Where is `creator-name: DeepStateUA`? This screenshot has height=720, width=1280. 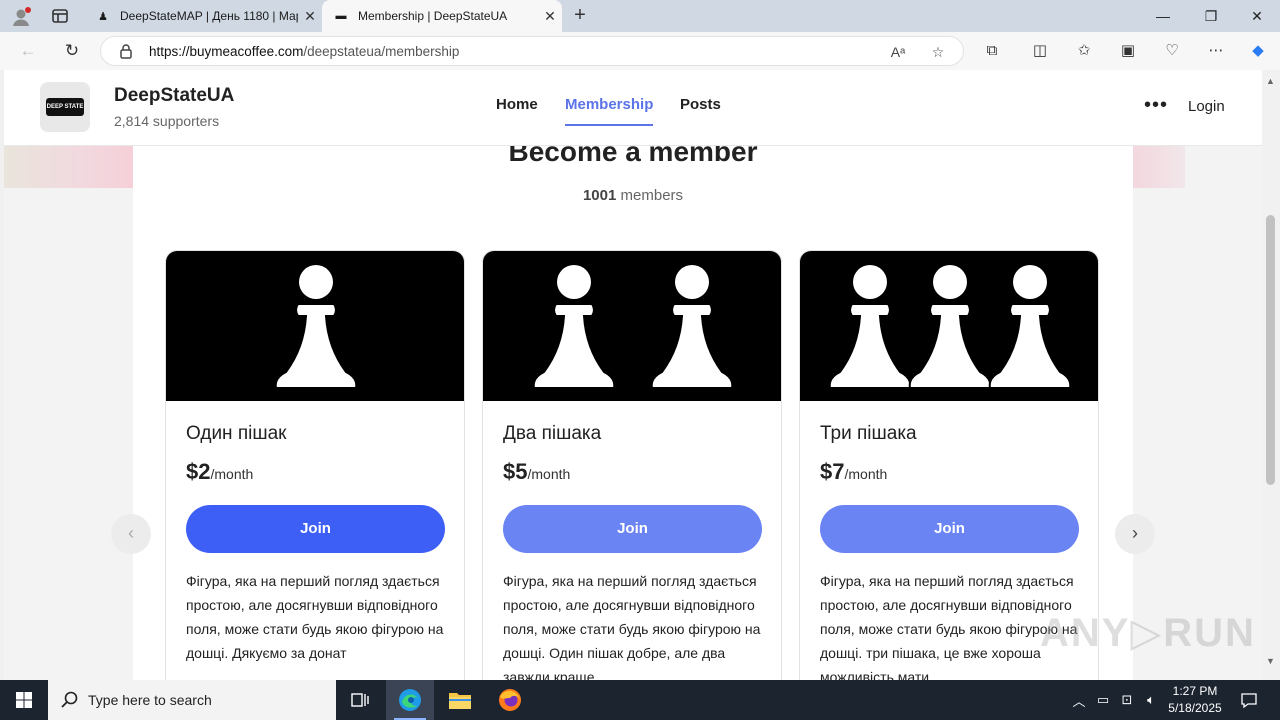 creator-name: DeepStateUA is located at coordinates (174, 96).